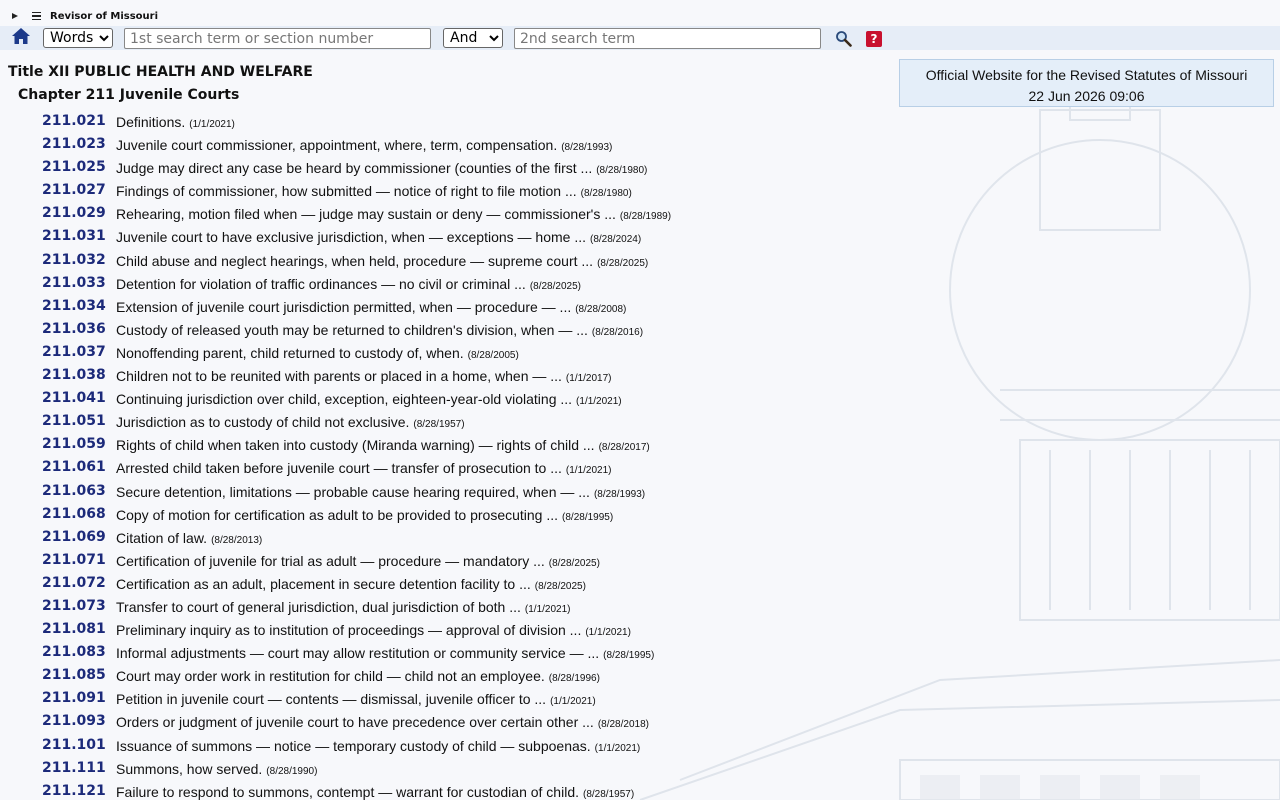 Image resolution: width=1280 pixels, height=800 pixels. What do you see at coordinates (74, 283) in the screenshot?
I see `section-number-link: 211.033` at bounding box center [74, 283].